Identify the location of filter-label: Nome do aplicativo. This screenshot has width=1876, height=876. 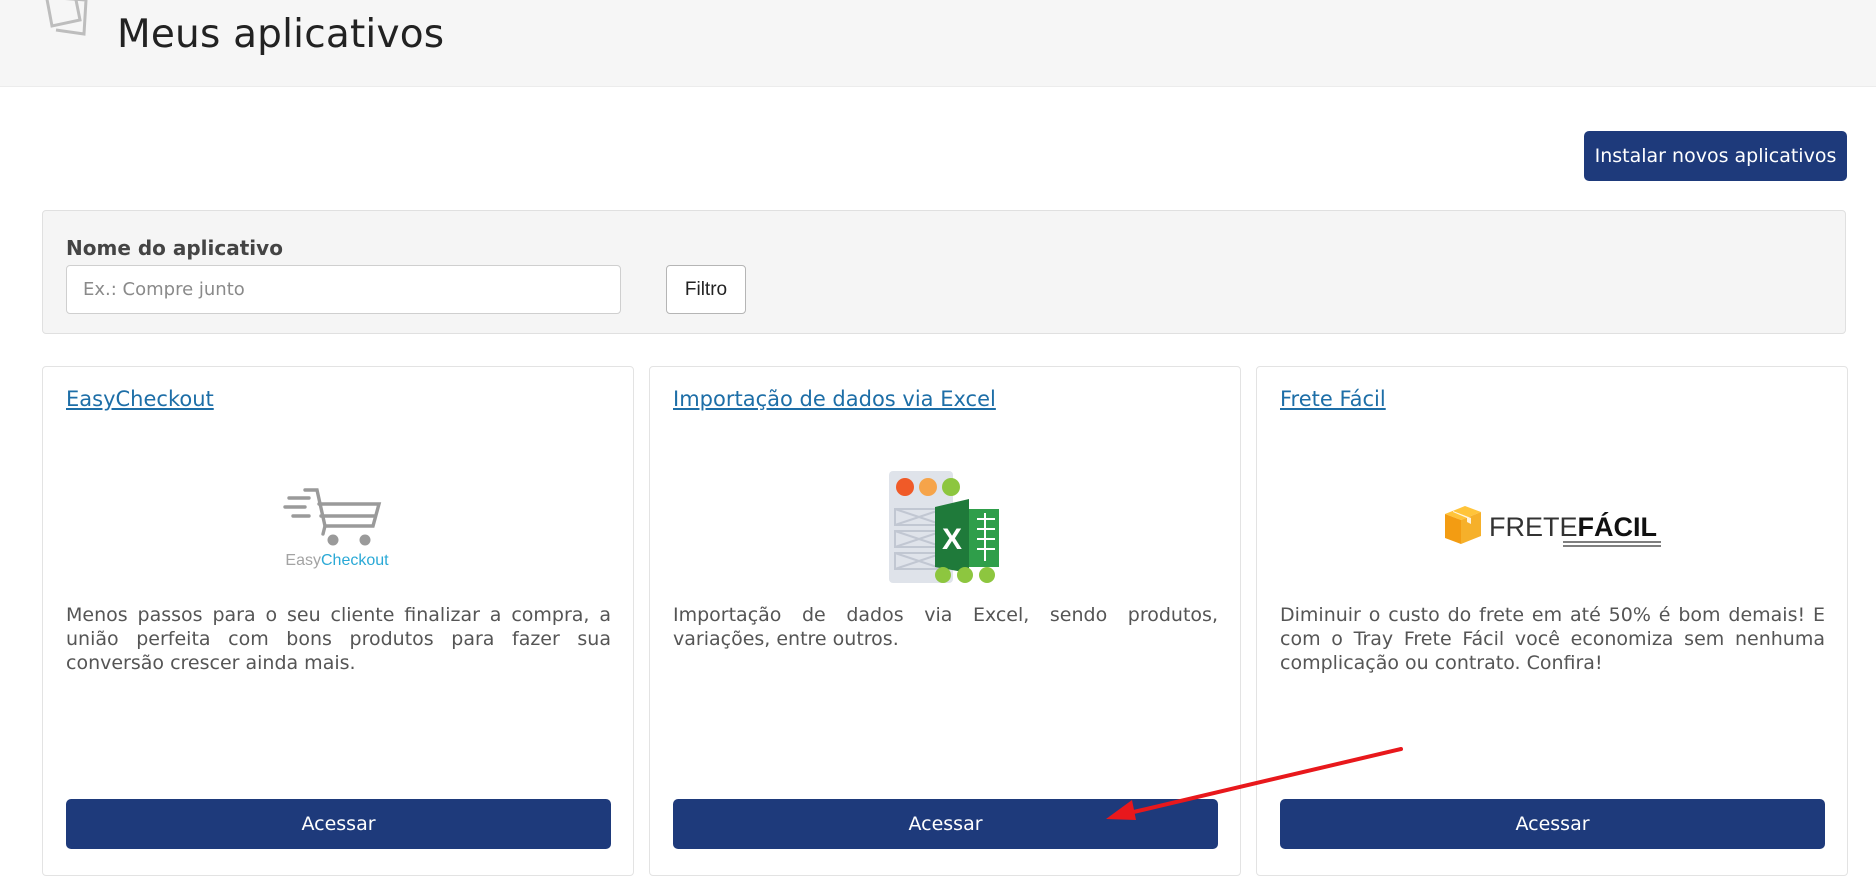
(174, 248).